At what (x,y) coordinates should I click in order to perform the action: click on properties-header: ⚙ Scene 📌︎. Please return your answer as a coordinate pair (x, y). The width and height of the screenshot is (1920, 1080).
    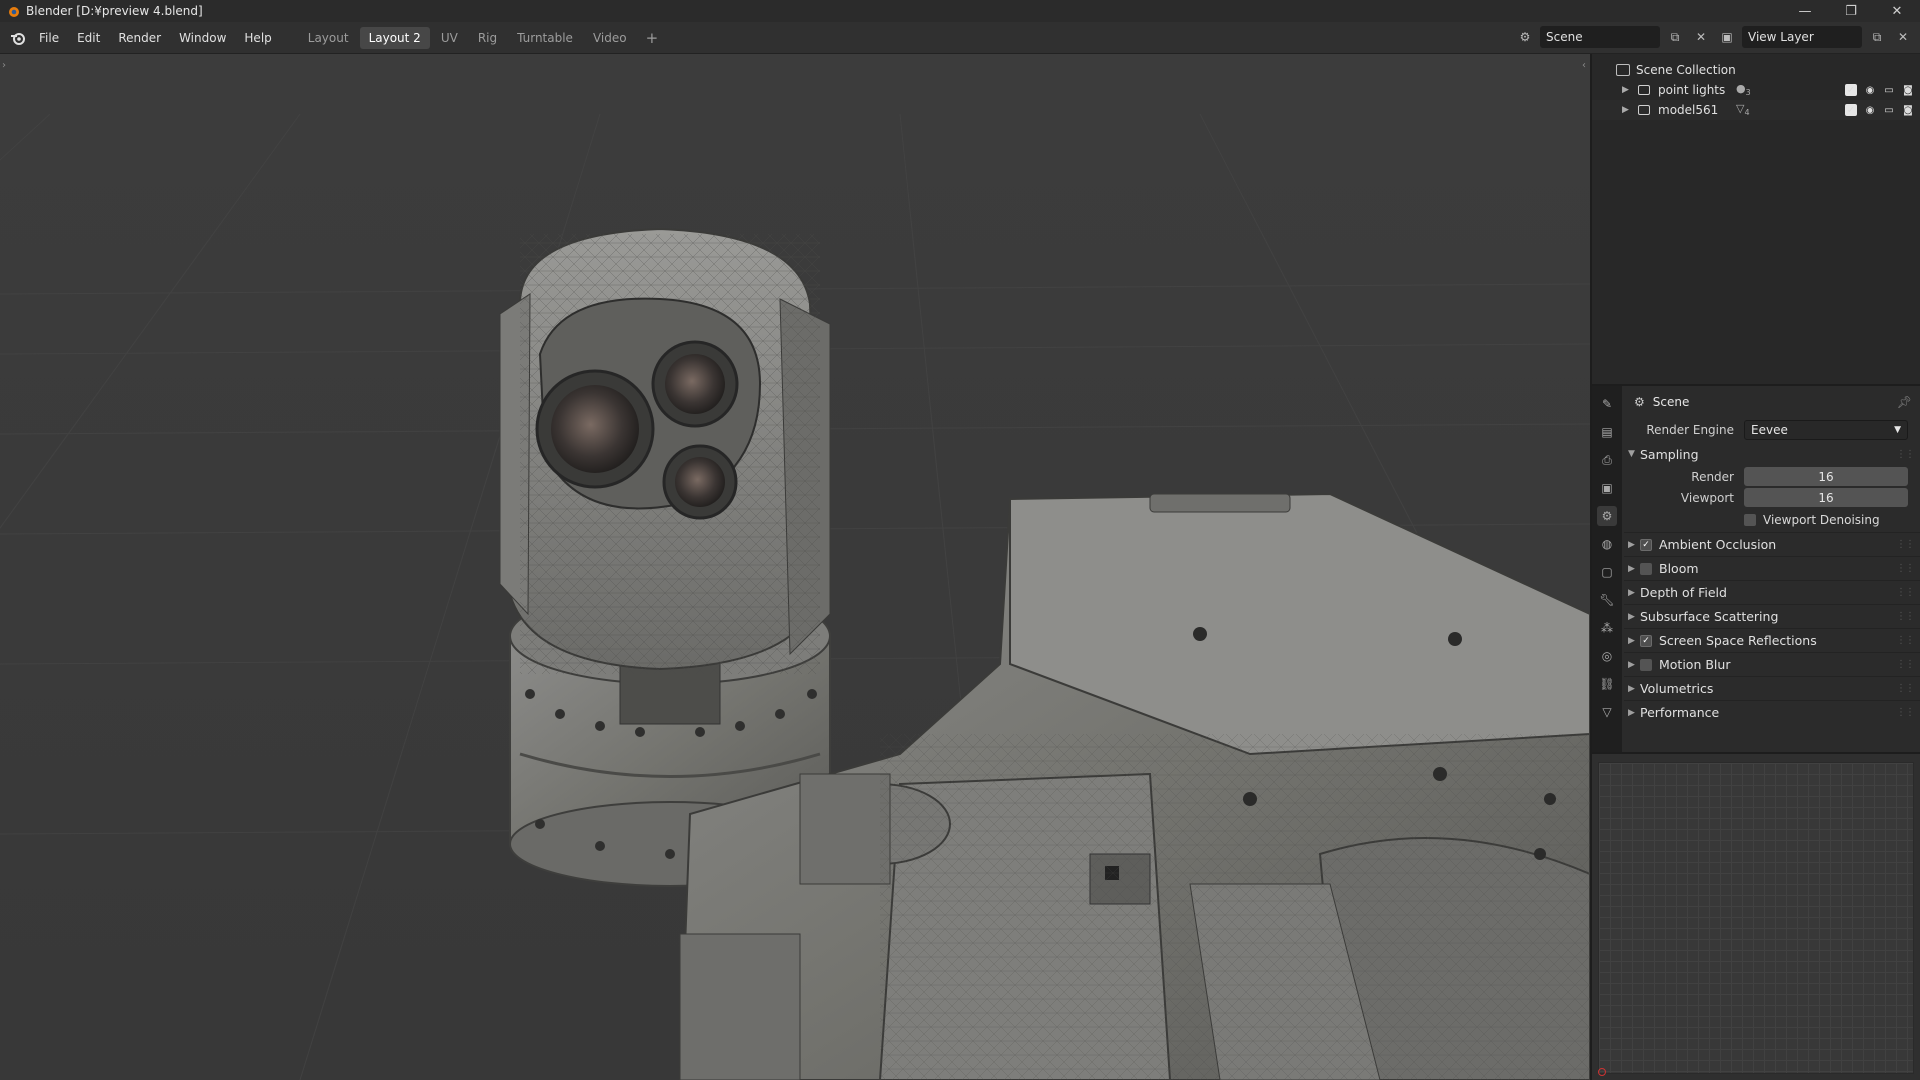
    Looking at the image, I should click on (1772, 402).